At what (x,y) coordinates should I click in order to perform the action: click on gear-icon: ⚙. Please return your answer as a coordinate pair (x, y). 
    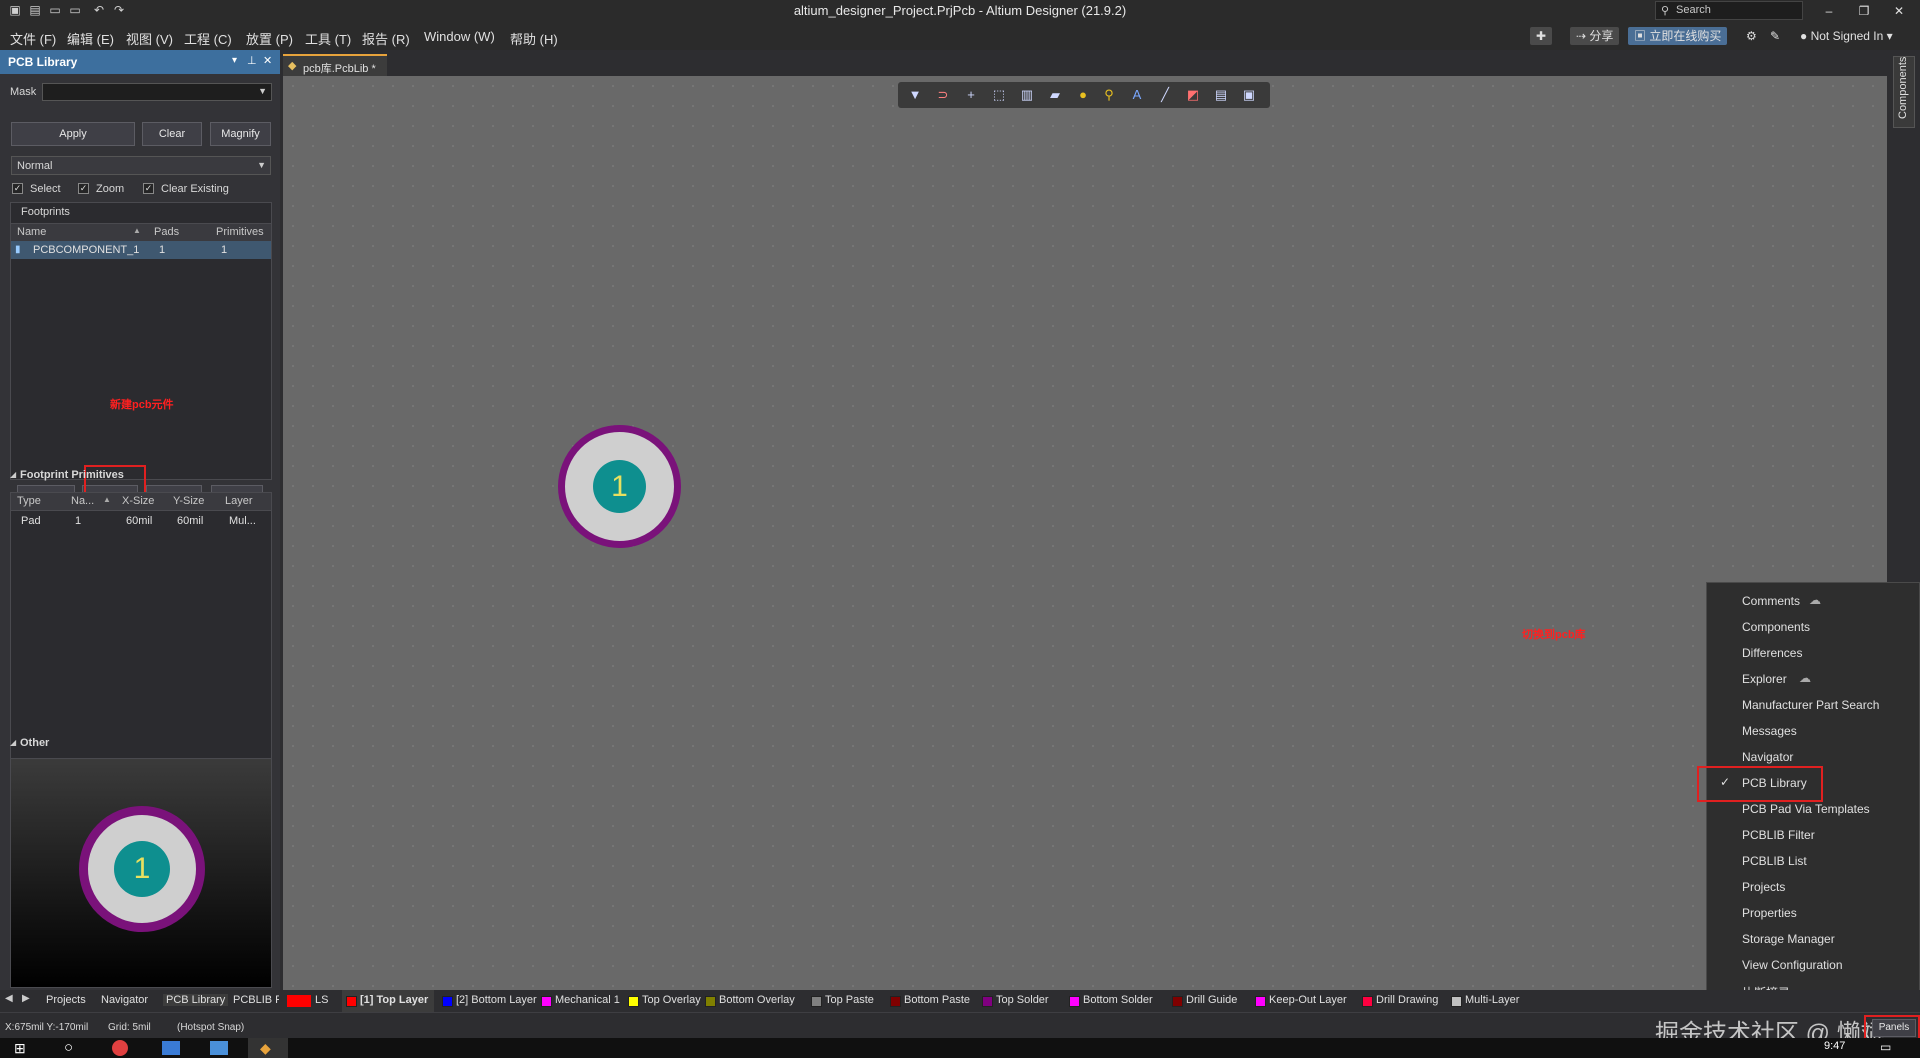
    Looking at the image, I should click on (1751, 36).